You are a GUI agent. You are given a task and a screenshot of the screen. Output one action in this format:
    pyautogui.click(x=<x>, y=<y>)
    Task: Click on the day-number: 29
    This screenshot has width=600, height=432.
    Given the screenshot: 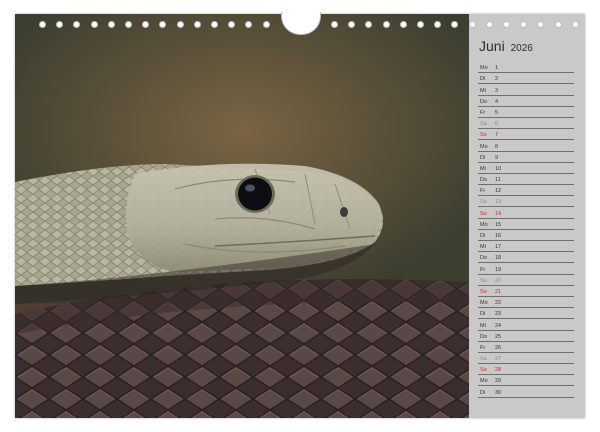 What is the action you would take?
    pyautogui.click(x=498, y=381)
    